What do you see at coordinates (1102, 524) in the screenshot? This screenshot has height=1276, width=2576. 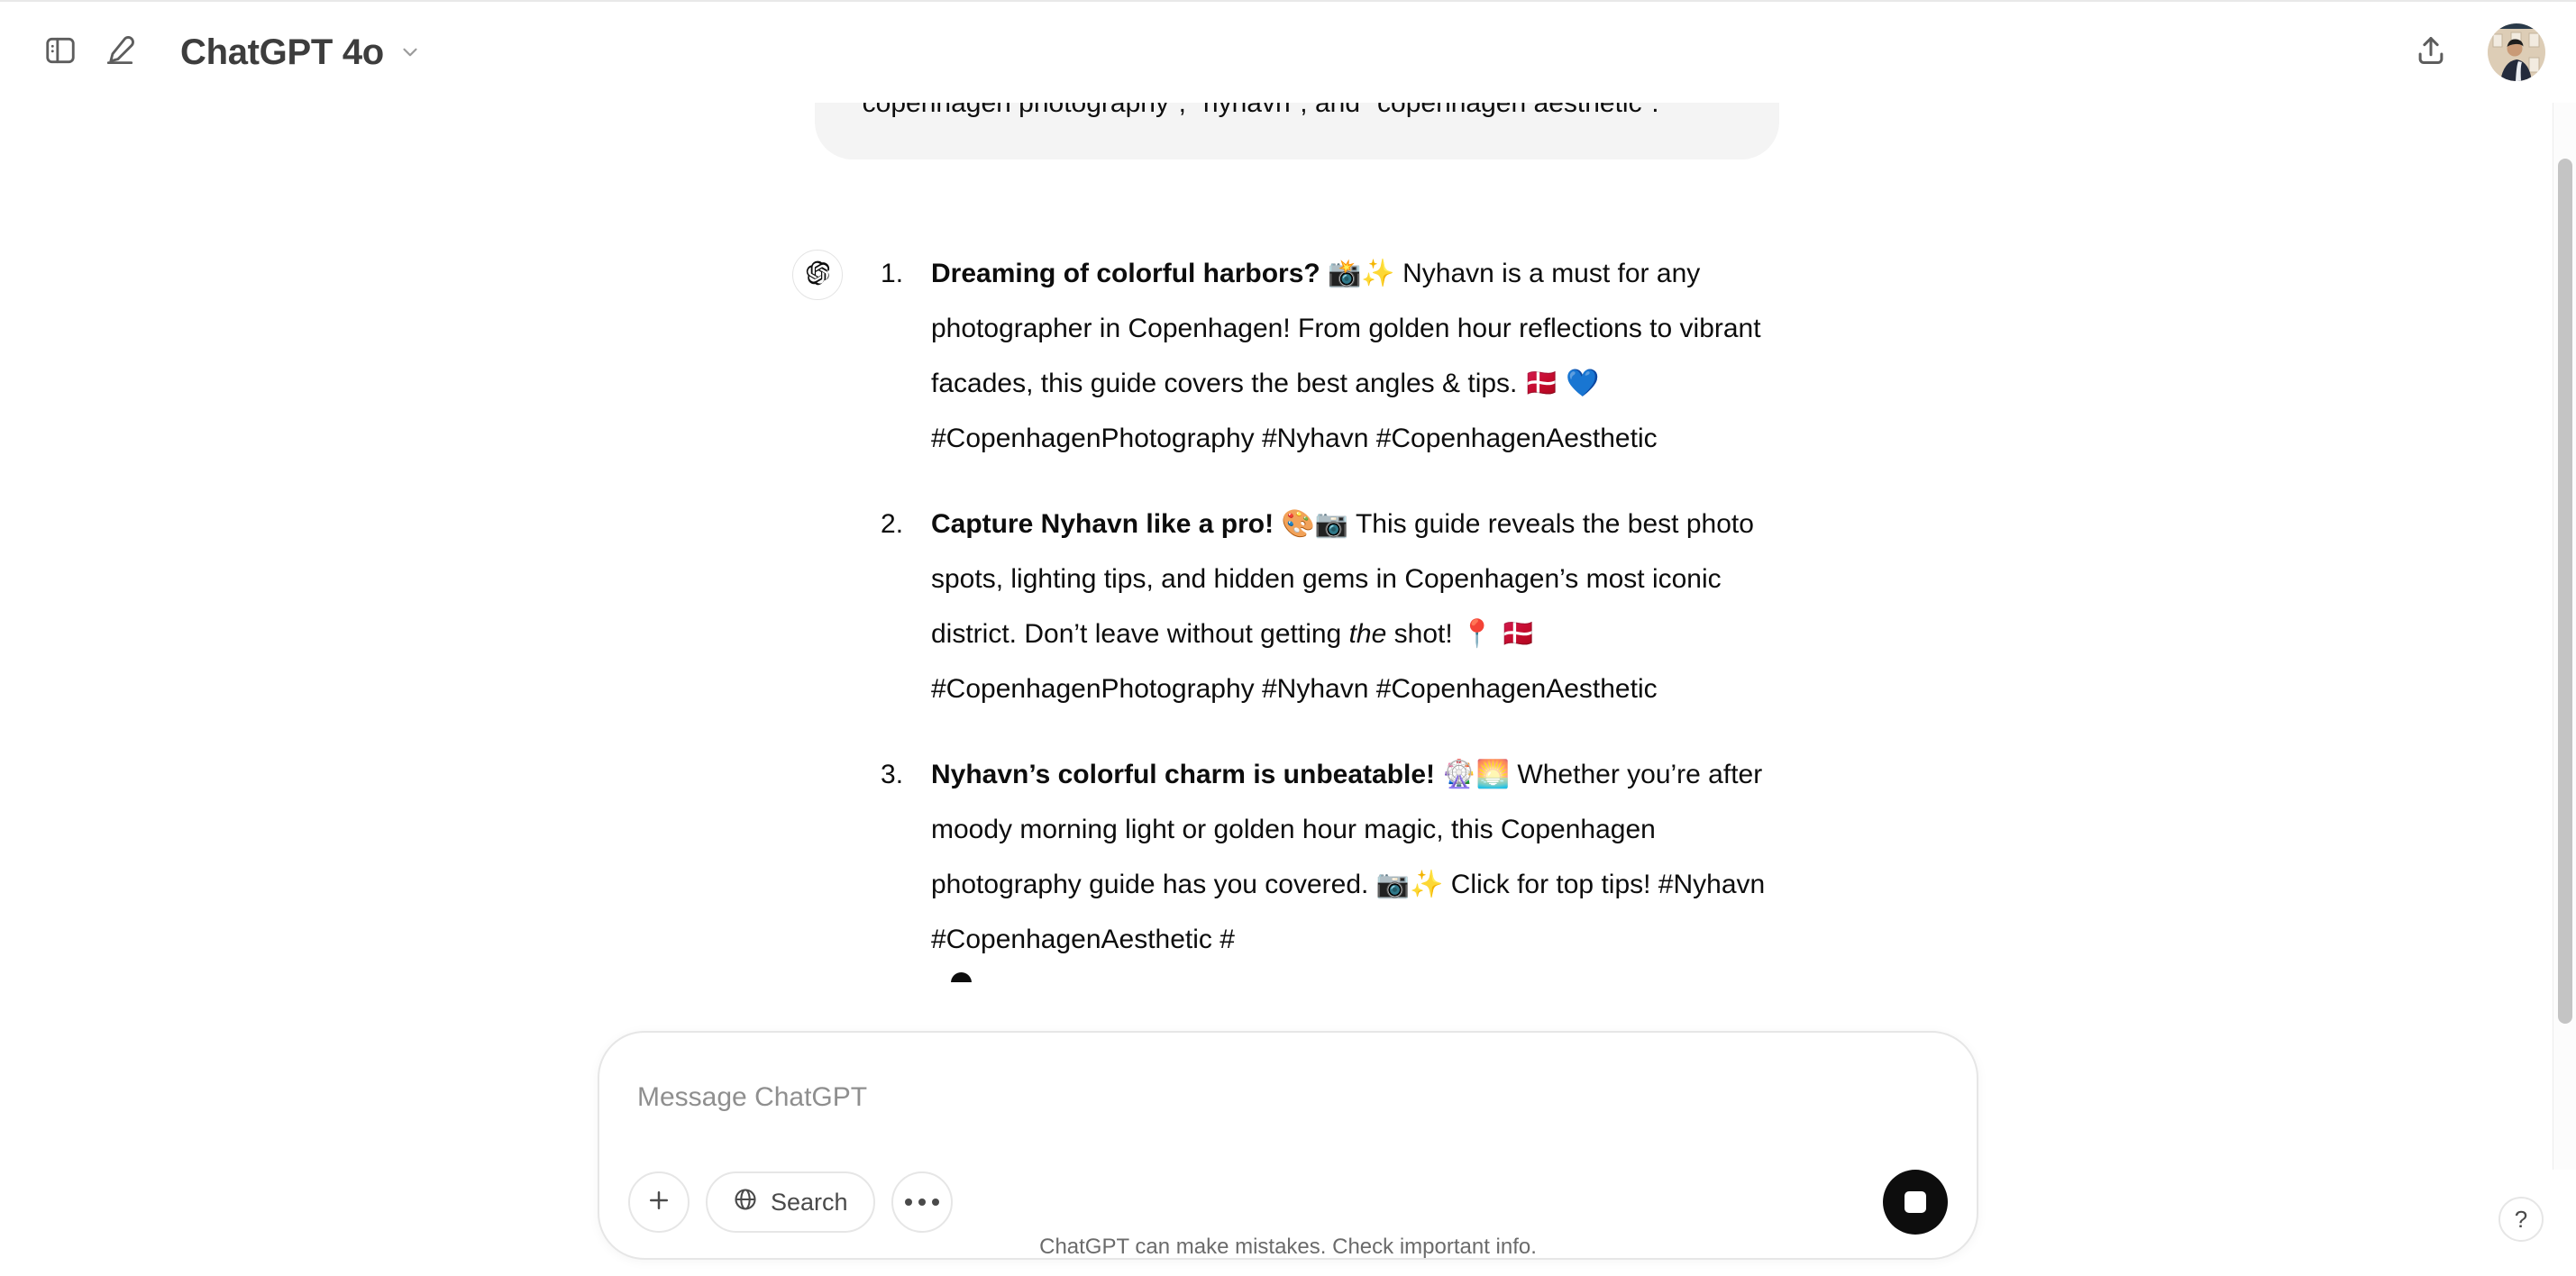 I see `item-headline: Capture Nyhavn like a pro!` at bounding box center [1102, 524].